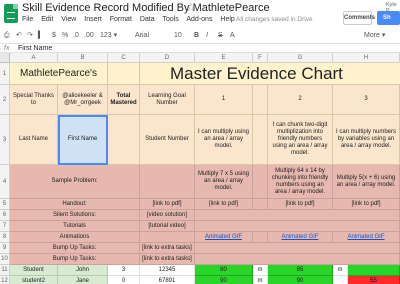  I want to click on chart-title-cell: Master Evidence Chart, so click(284, 74).